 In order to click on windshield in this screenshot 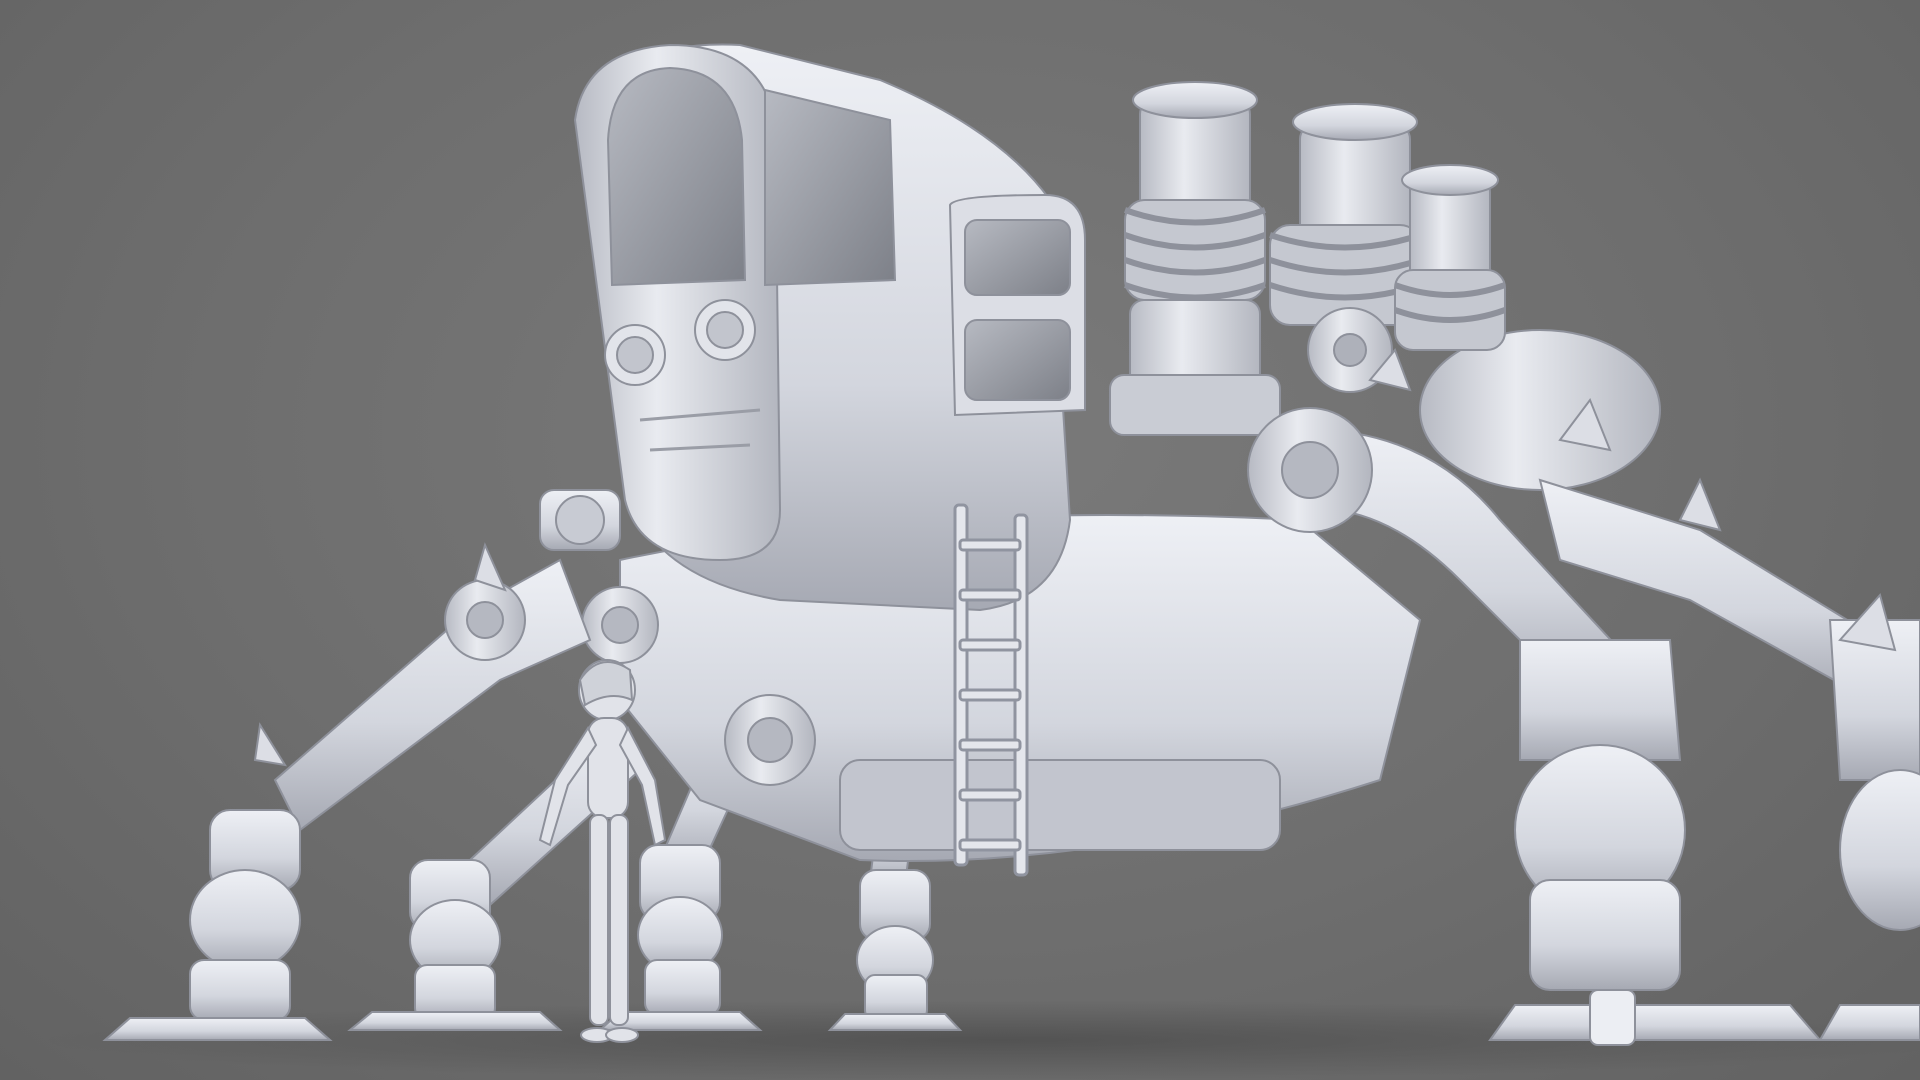, I will do `click(676, 176)`.